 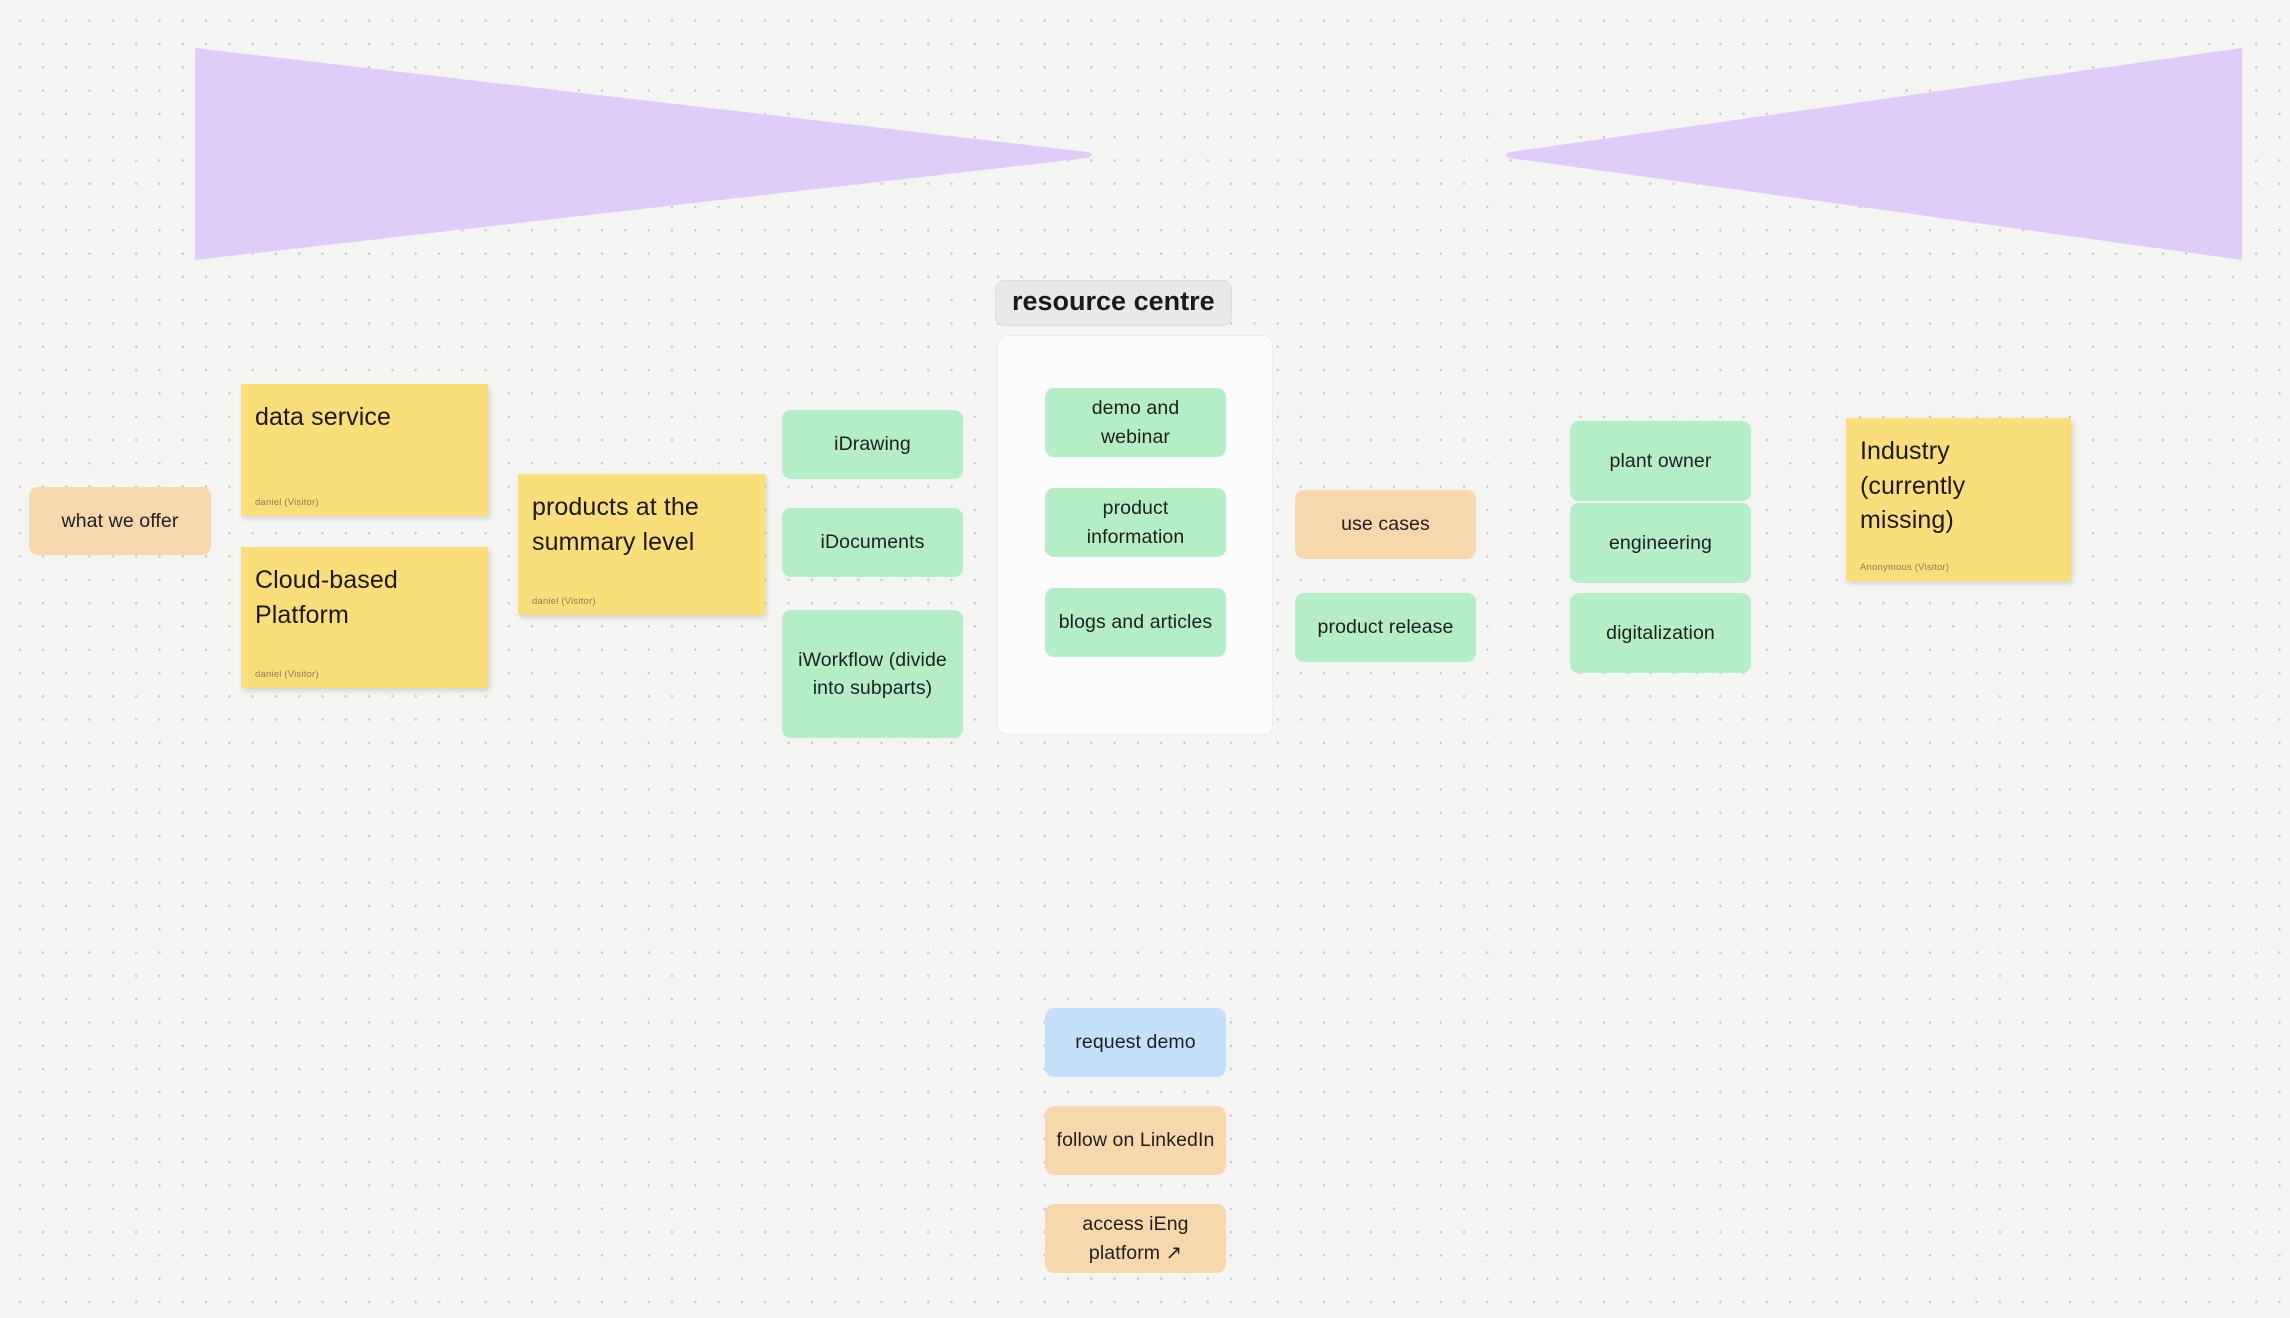 I want to click on card-demo-and-webinar: demo and webinar, so click(x=1135, y=422).